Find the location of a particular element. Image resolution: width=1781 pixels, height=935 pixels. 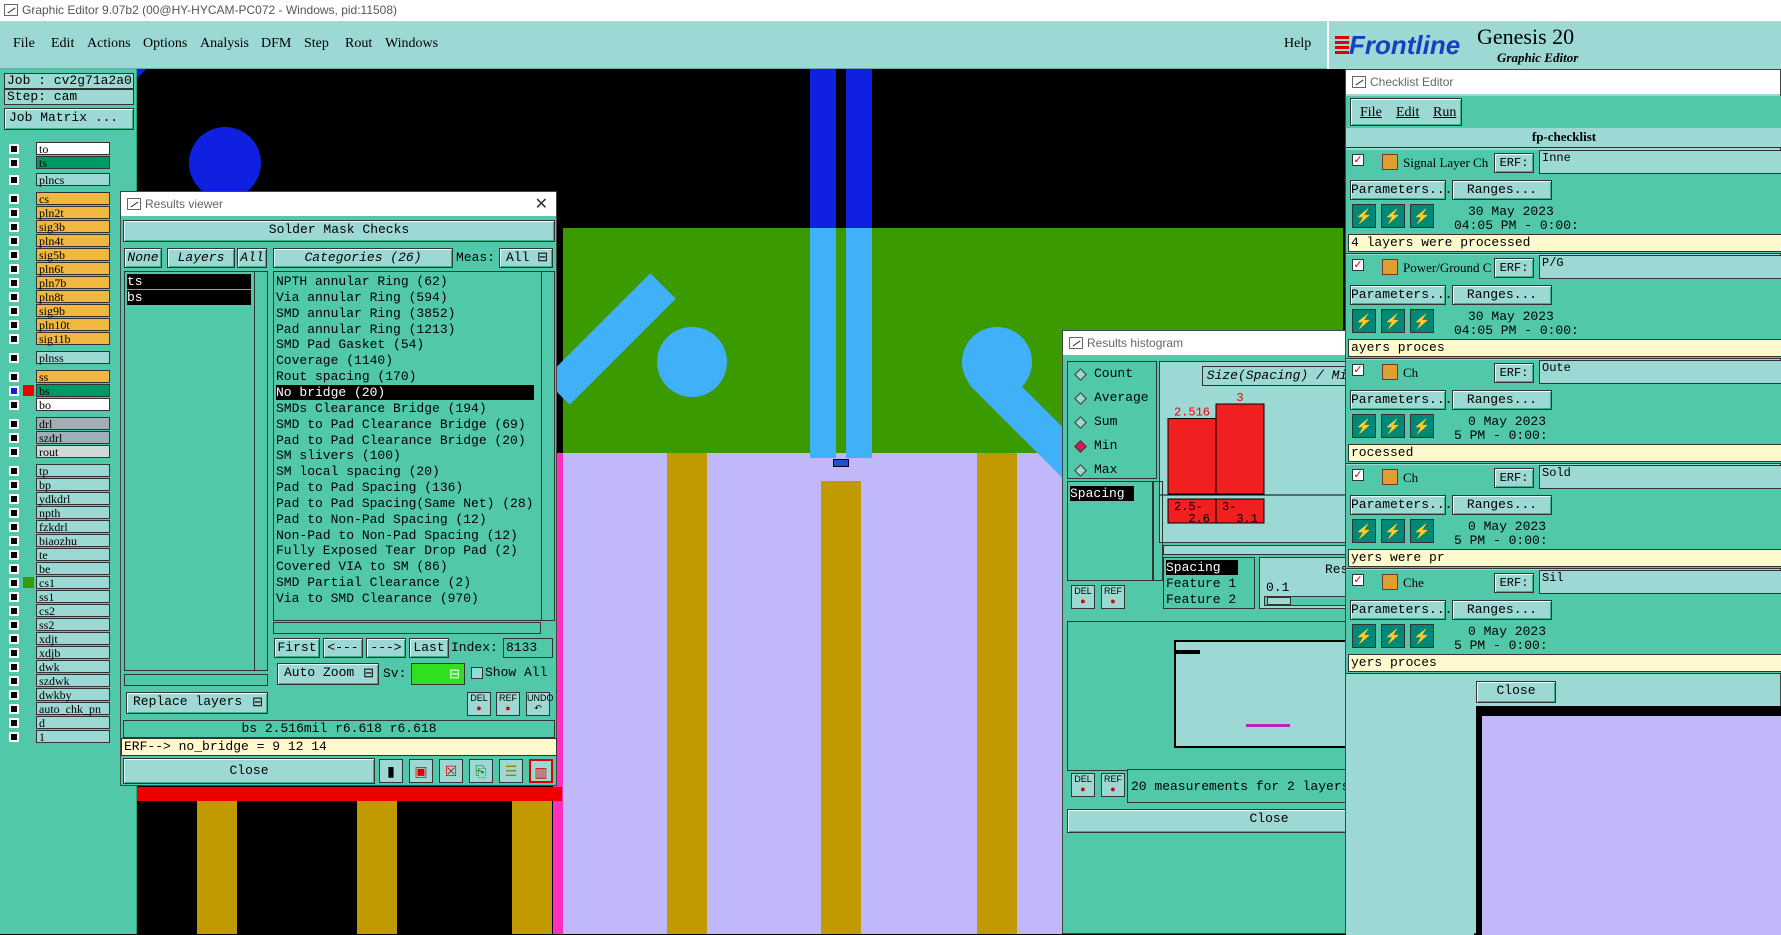

display-icon: ▮ is located at coordinates (391, 771).